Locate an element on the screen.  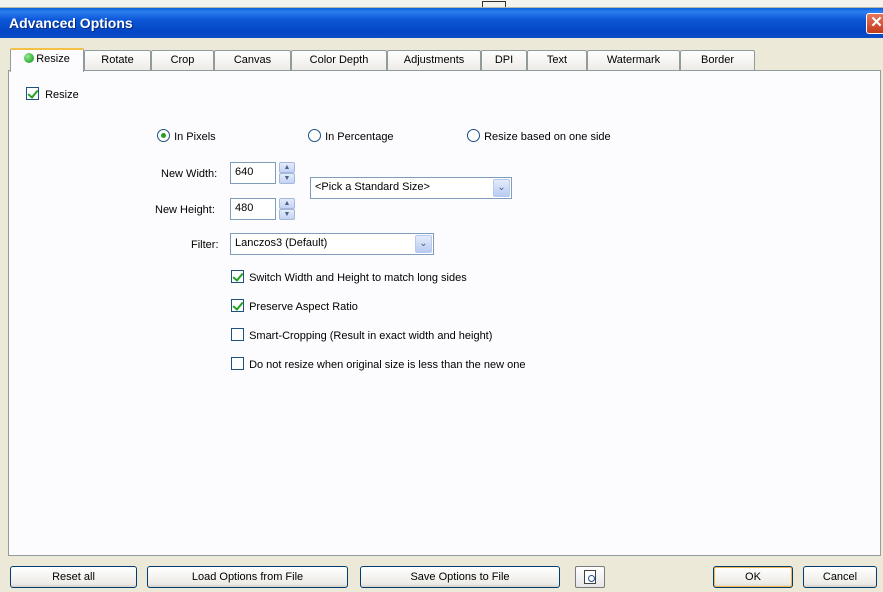
radio-label: In Pixels is located at coordinates (195, 137).